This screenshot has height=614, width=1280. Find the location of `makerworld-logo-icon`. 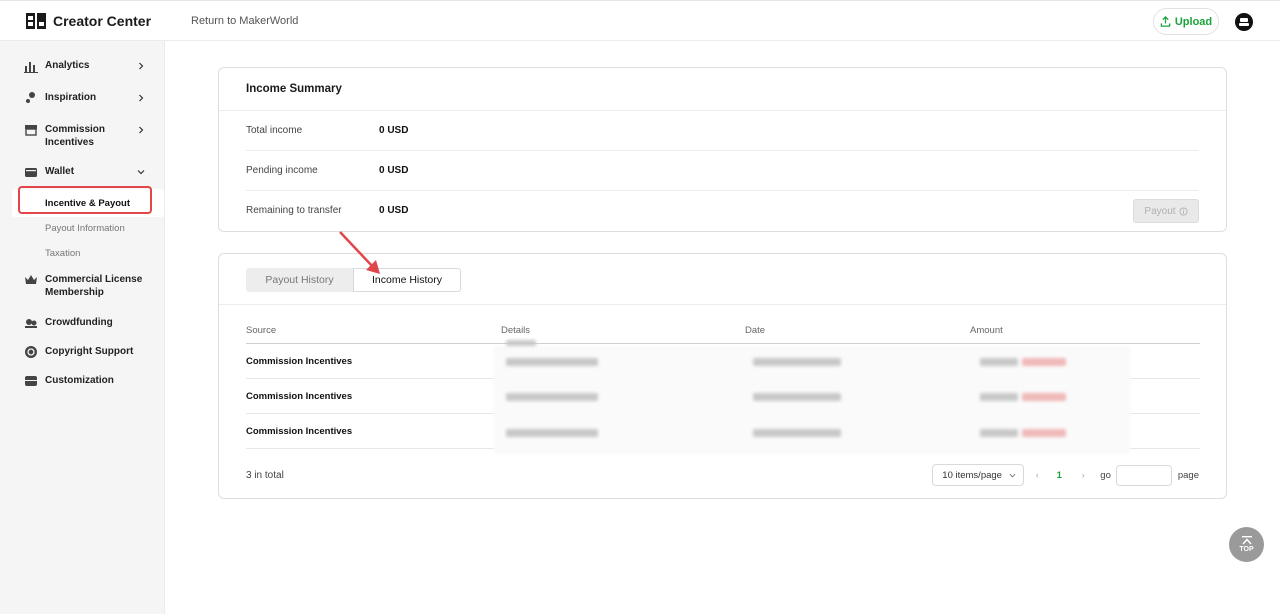

makerworld-logo-icon is located at coordinates (36, 21).